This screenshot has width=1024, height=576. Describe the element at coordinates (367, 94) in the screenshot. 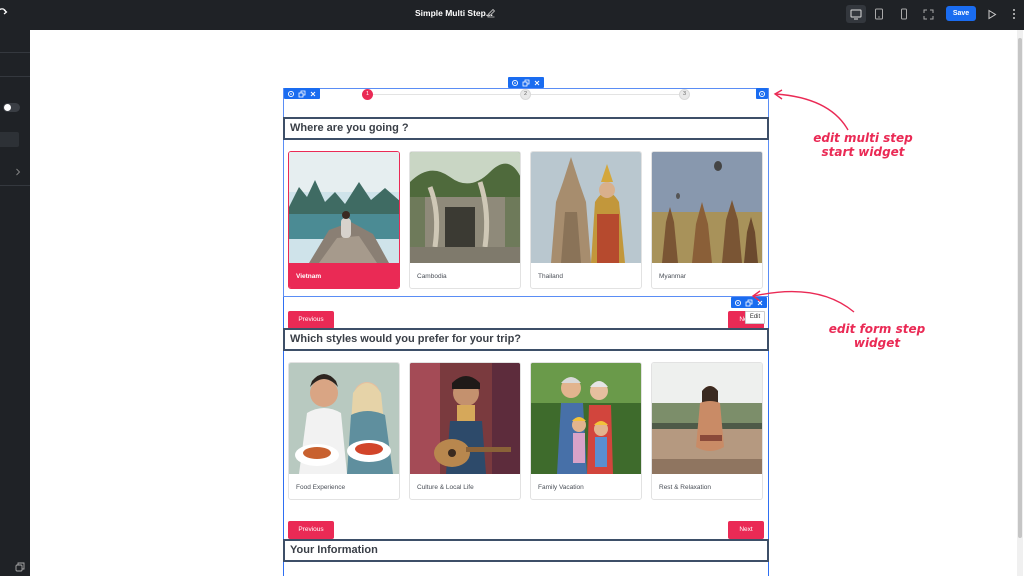

I see `step-indicator-1: 1` at that location.